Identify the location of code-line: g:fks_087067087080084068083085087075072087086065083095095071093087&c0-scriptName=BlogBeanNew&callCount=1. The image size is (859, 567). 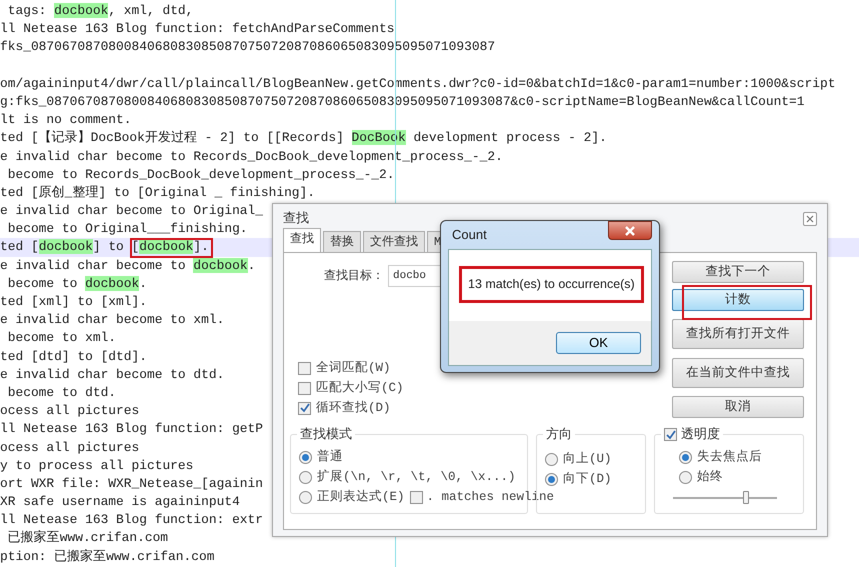
(402, 101).